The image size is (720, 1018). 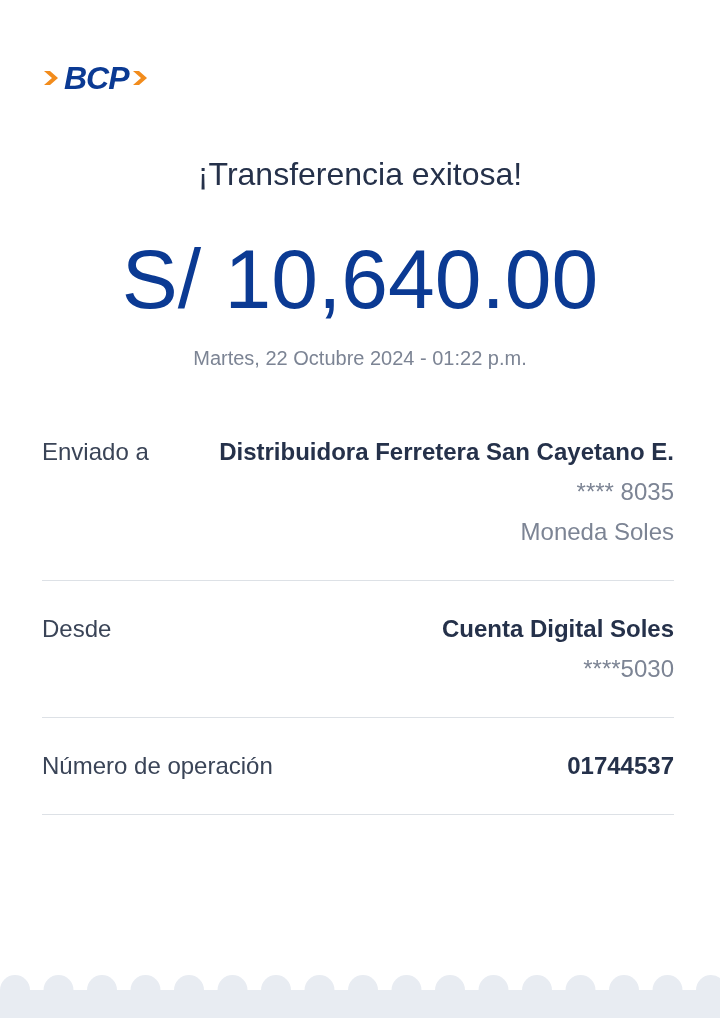 I want to click on date-time: Martes, 22 Octubre 2024 - 01:22 p.m., so click(x=360, y=359).